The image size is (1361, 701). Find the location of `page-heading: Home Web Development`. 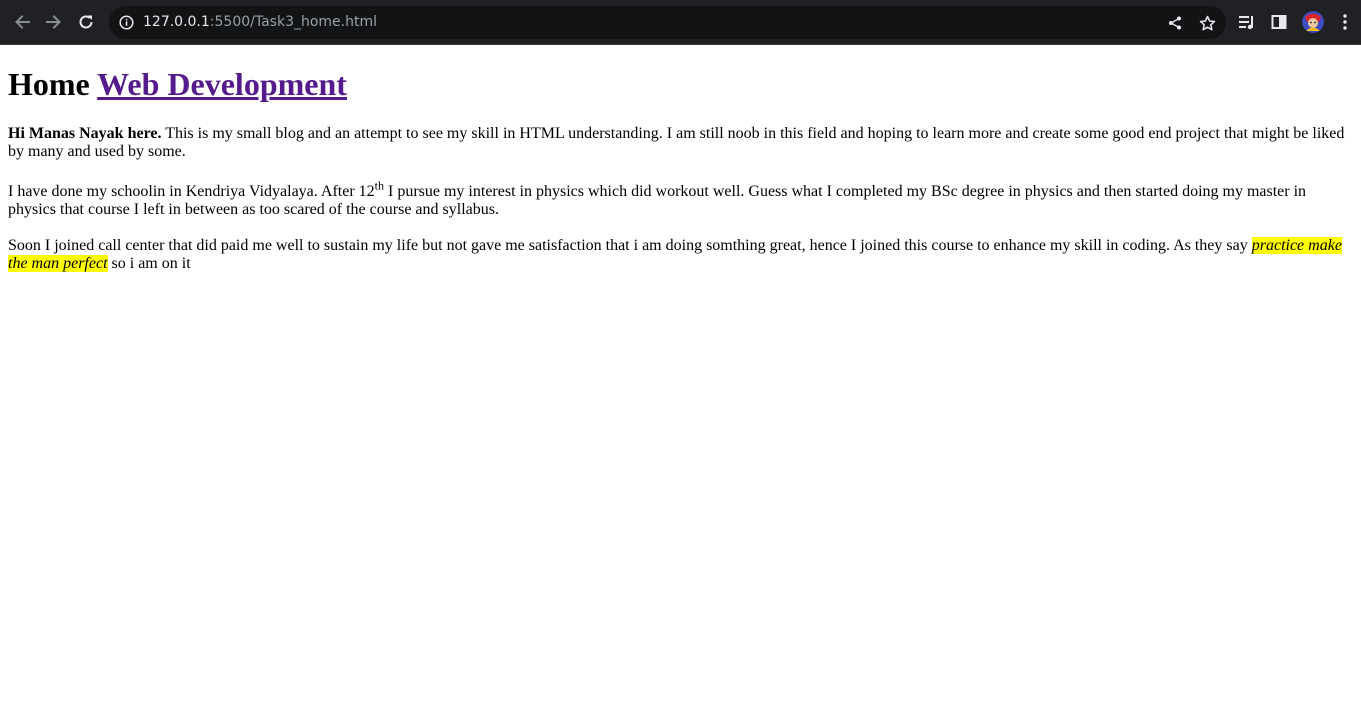

page-heading: Home Web Development is located at coordinates (177, 84).